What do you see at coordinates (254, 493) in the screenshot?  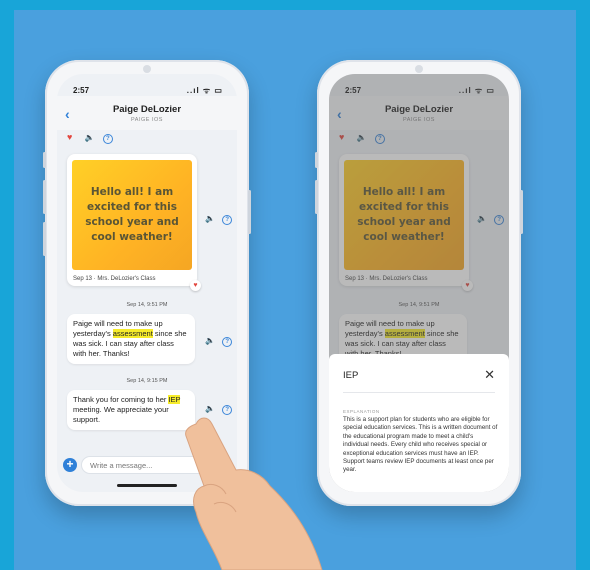 I see `pointing-hand-illustration` at bounding box center [254, 493].